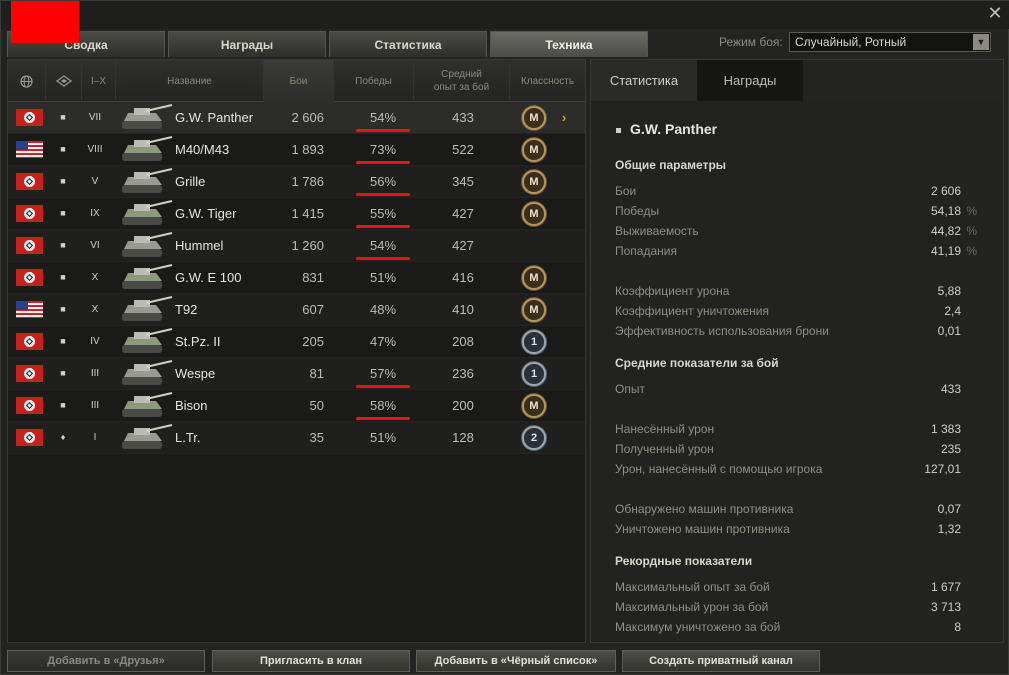 The height and width of the screenshot is (675, 1009). I want to click on vehicle-name: G.W. E 100, so click(208, 277).